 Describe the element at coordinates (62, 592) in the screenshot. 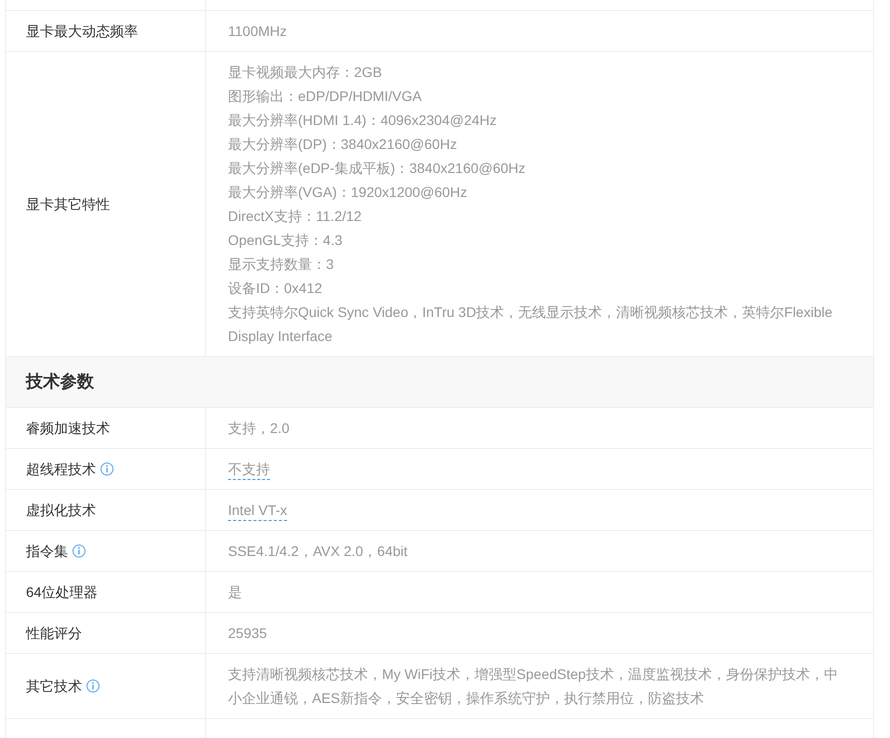

I see `spec-label: 64位处理器` at that location.